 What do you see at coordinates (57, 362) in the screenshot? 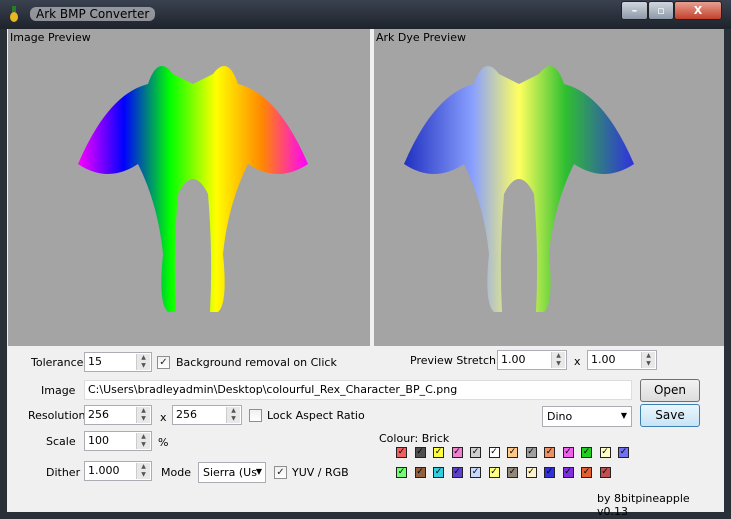
I see `tolerance-label: Tolerance` at bounding box center [57, 362].